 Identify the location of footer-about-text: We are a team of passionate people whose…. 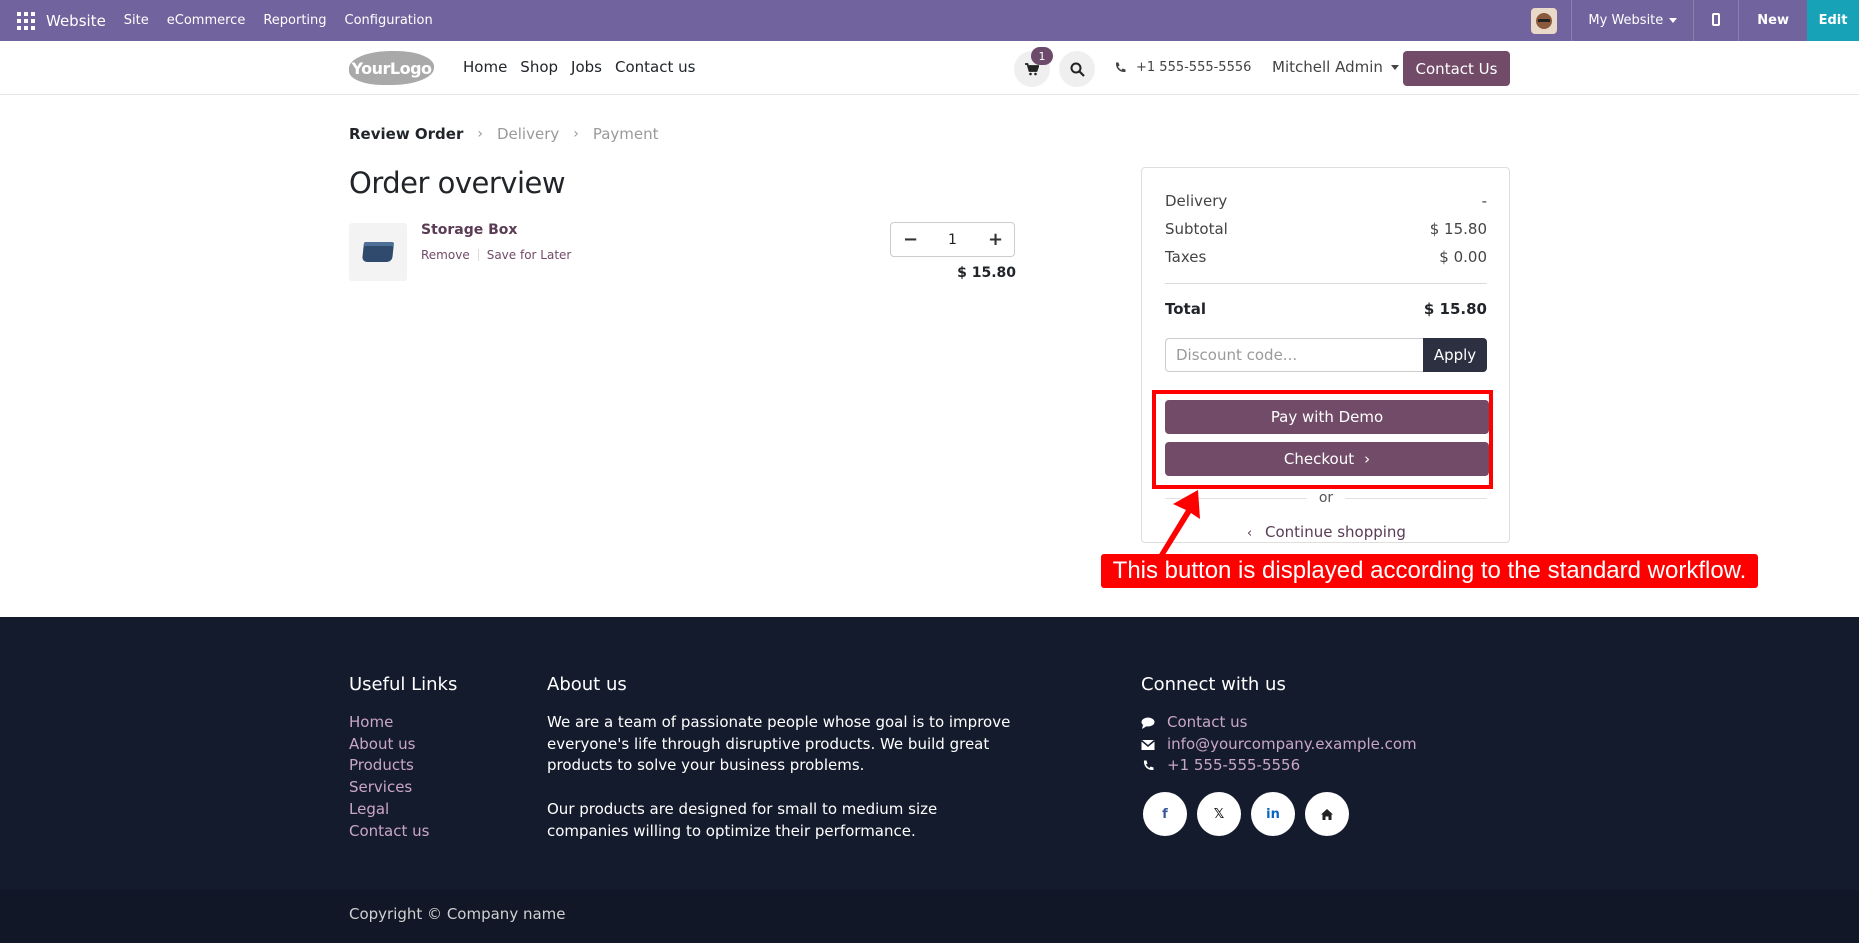
(779, 744).